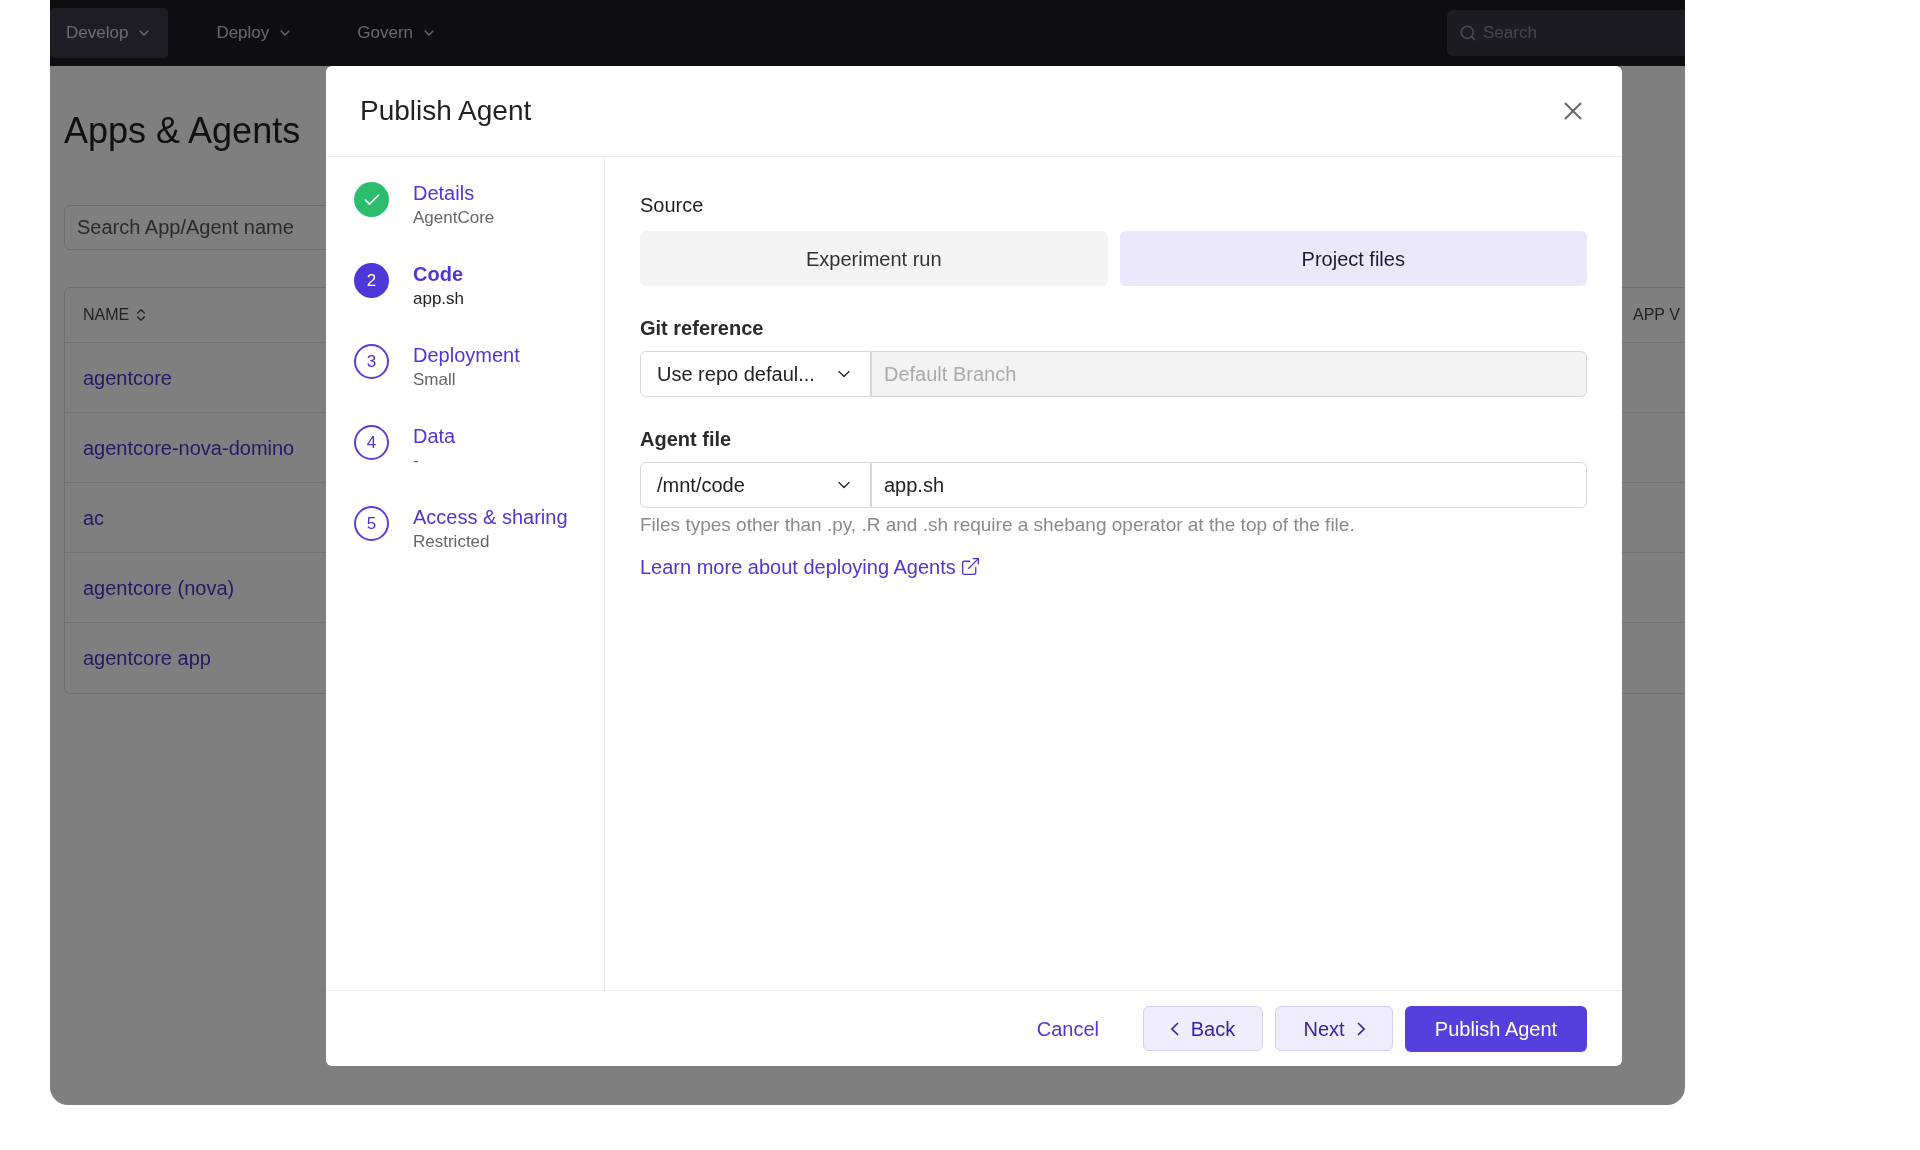 This screenshot has height=1150, width=1920. Describe the element at coordinates (439, 274) in the screenshot. I see `step-label: Code` at that location.